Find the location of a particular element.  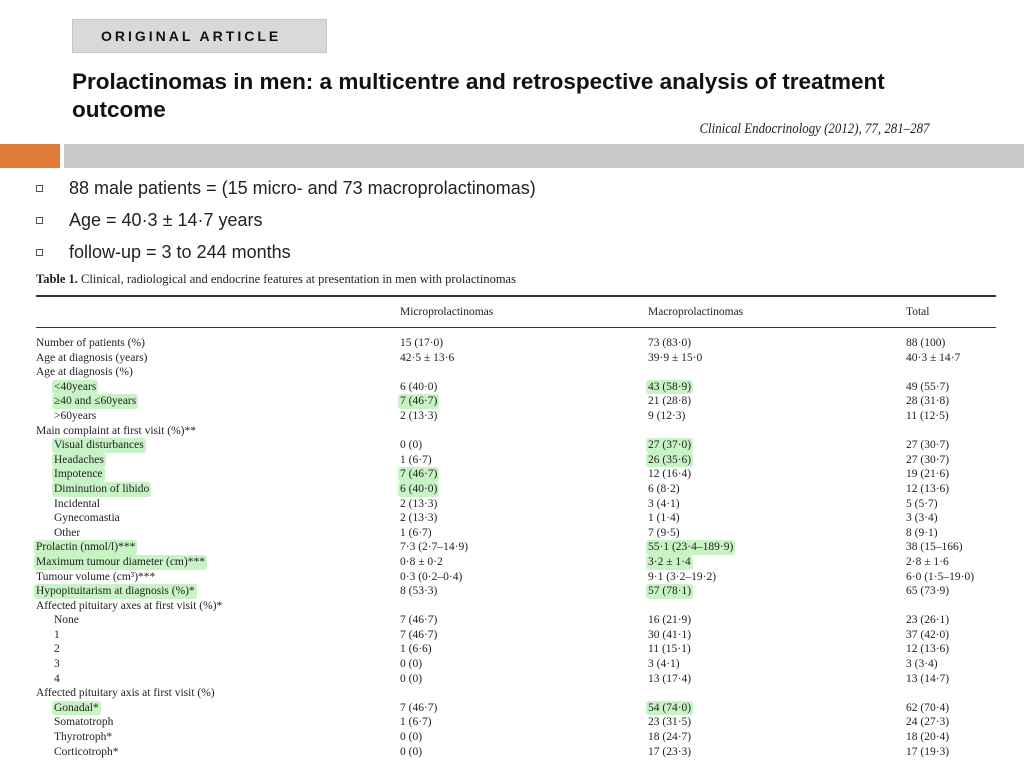

row-label: Gonadal* is located at coordinates (76, 708).